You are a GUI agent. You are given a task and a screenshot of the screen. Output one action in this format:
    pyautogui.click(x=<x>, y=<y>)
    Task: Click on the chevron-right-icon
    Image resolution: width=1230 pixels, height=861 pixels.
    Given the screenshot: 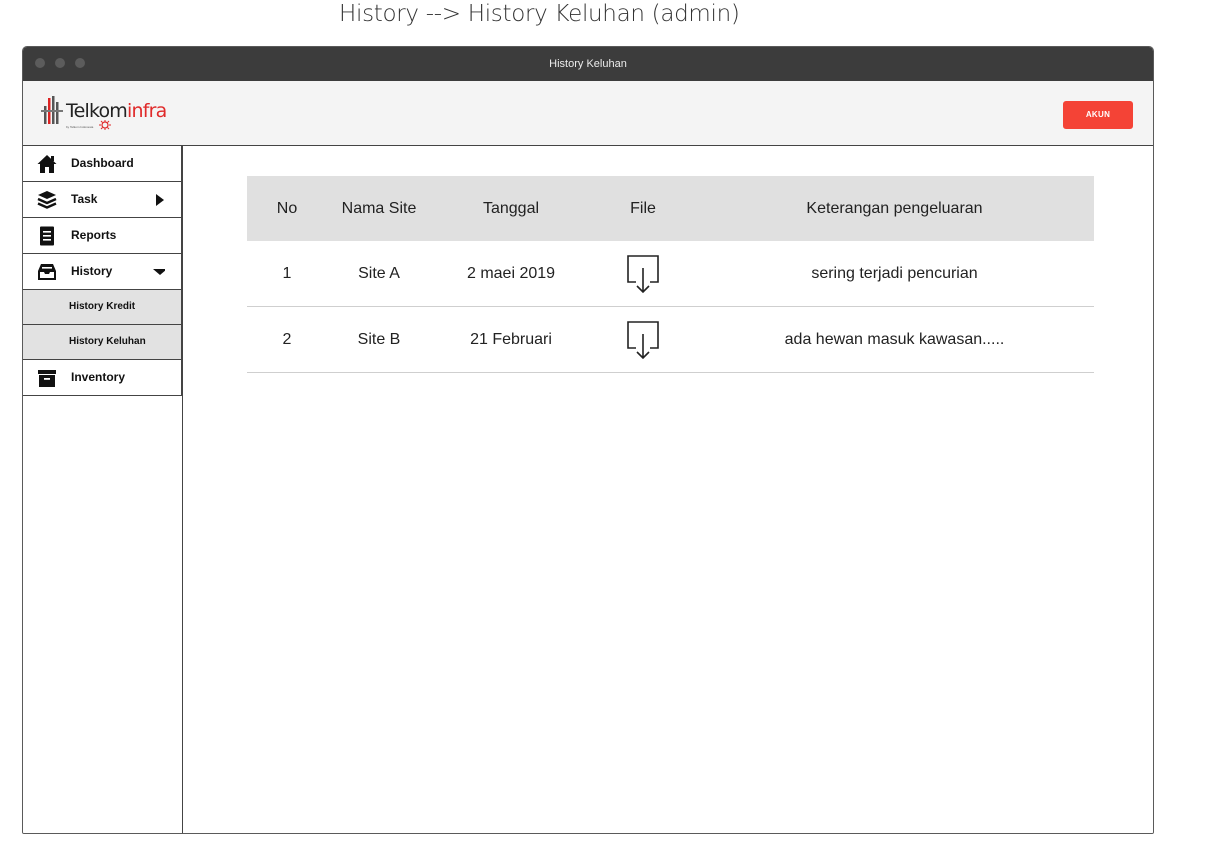 What is the action you would take?
    pyautogui.click(x=159, y=200)
    